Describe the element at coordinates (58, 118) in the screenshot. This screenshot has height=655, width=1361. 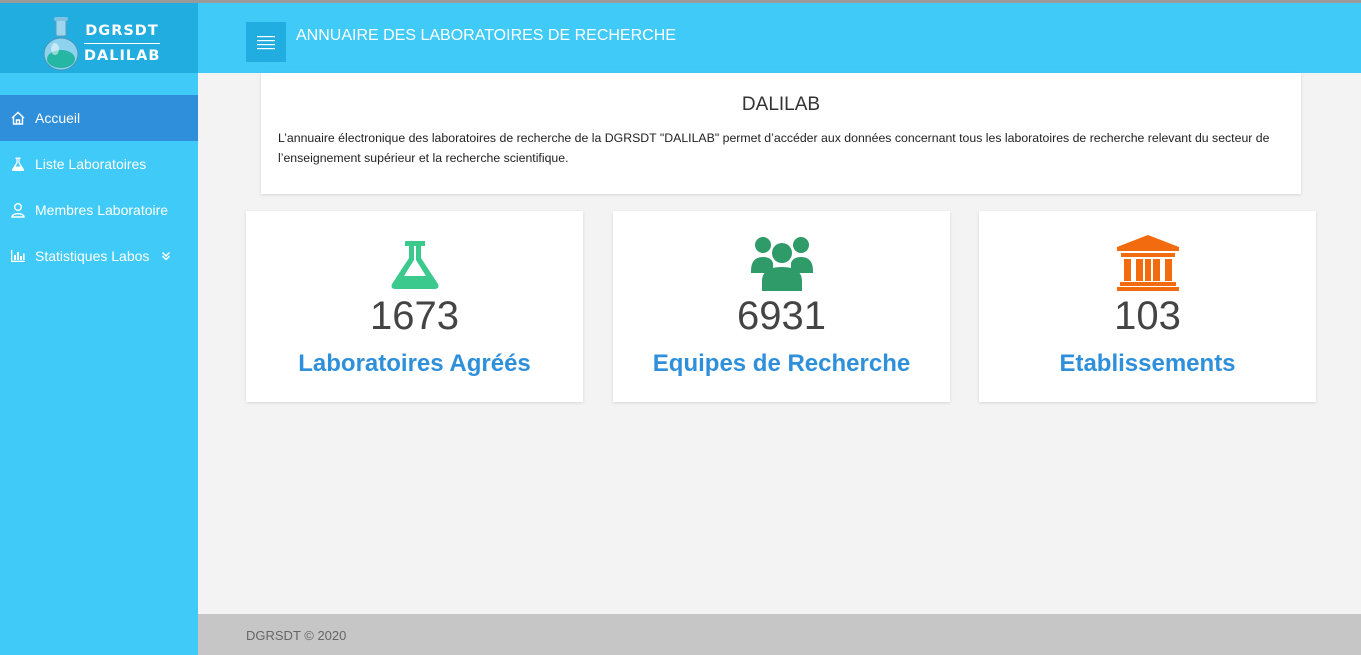
I see `sidebar-item-label: Accueil` at that location.